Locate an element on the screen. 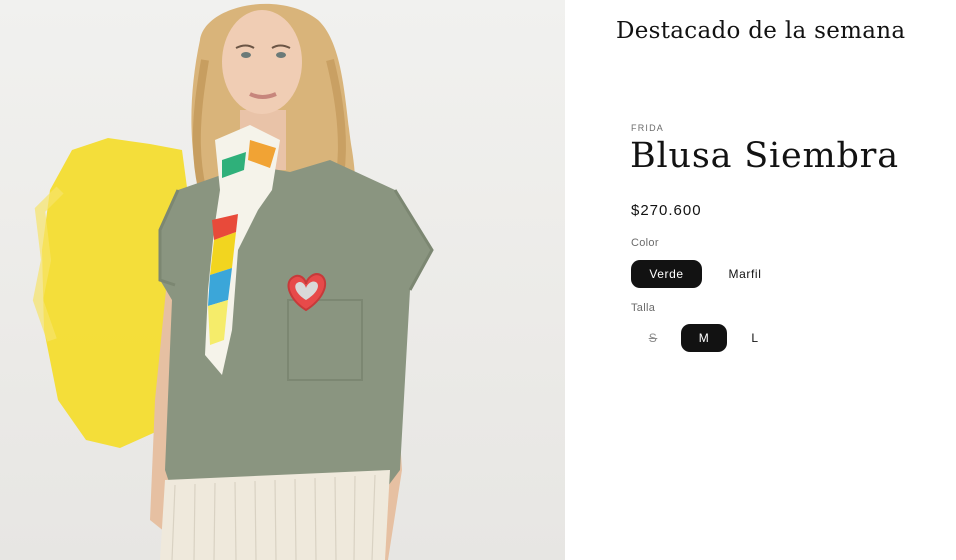 This screenshot has width=956, height=560. size-option-s: S is located at coordinates (653, 338).